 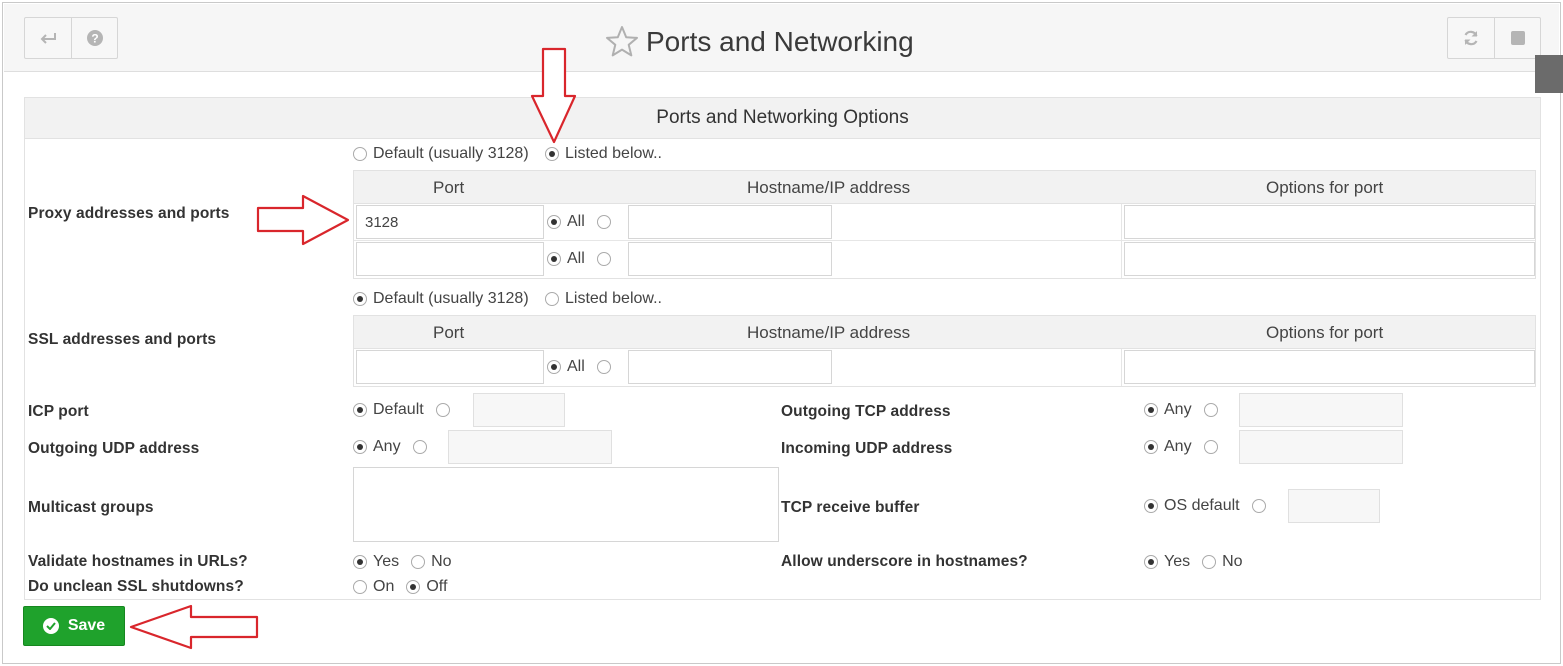 I want to click on outgoing-tcp-input, so click(x=1321, y=410).